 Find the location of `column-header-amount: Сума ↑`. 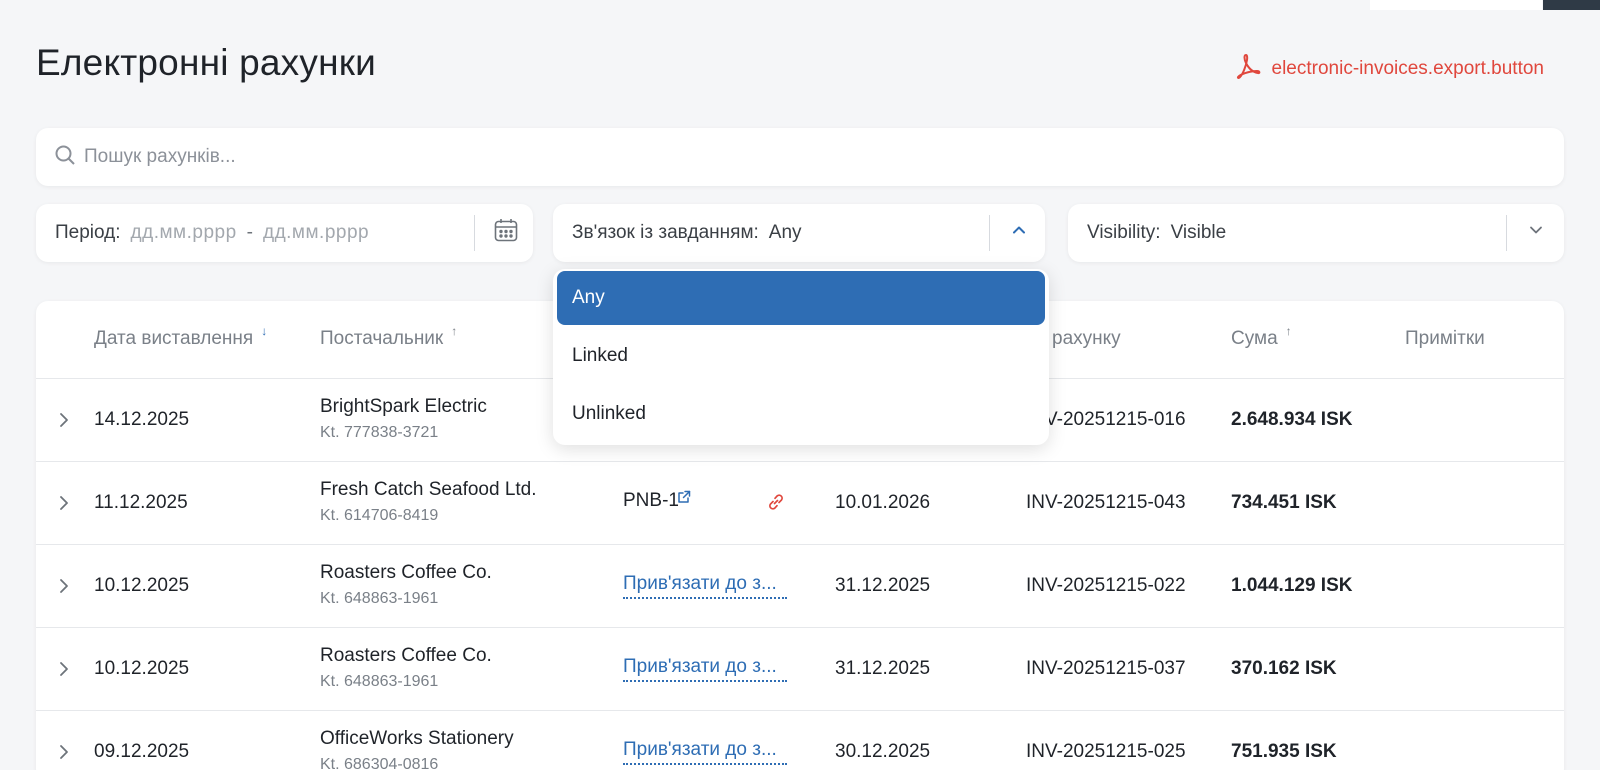

column-header-amount: Сума ↑ is located at coordinates (1261, 337).